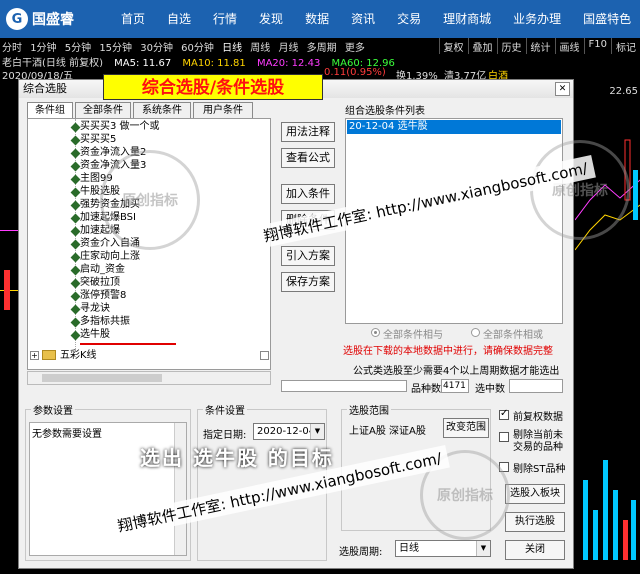  What do you see at coordinates (95, 334) in the screenshot?
I see `tree-item-selected: 选牛股` at bounding box center [95, 334].